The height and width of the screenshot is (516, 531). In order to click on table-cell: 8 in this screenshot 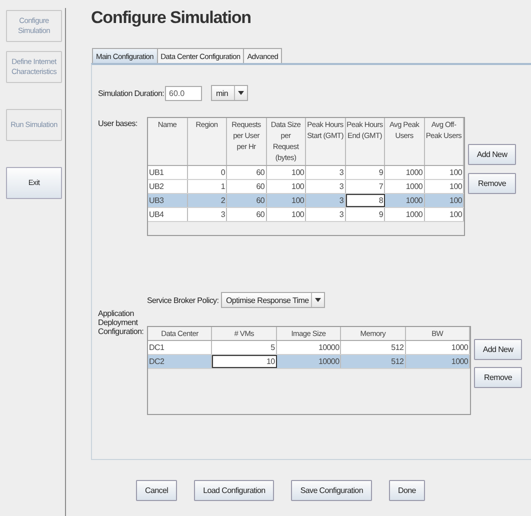, I will do `click(365, 200)`.